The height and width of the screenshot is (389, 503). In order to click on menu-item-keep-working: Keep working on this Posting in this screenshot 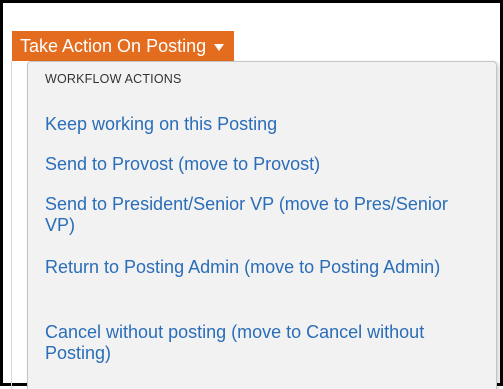, I will do `click(265, 124)`.